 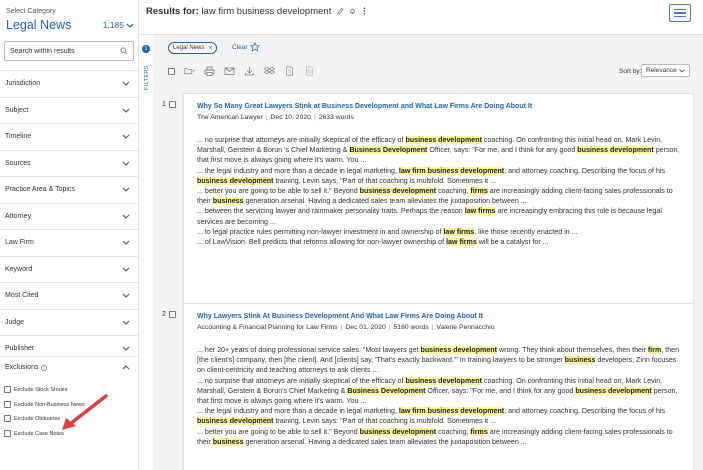 I want to click on search-icon, so click(x=124, y=51).